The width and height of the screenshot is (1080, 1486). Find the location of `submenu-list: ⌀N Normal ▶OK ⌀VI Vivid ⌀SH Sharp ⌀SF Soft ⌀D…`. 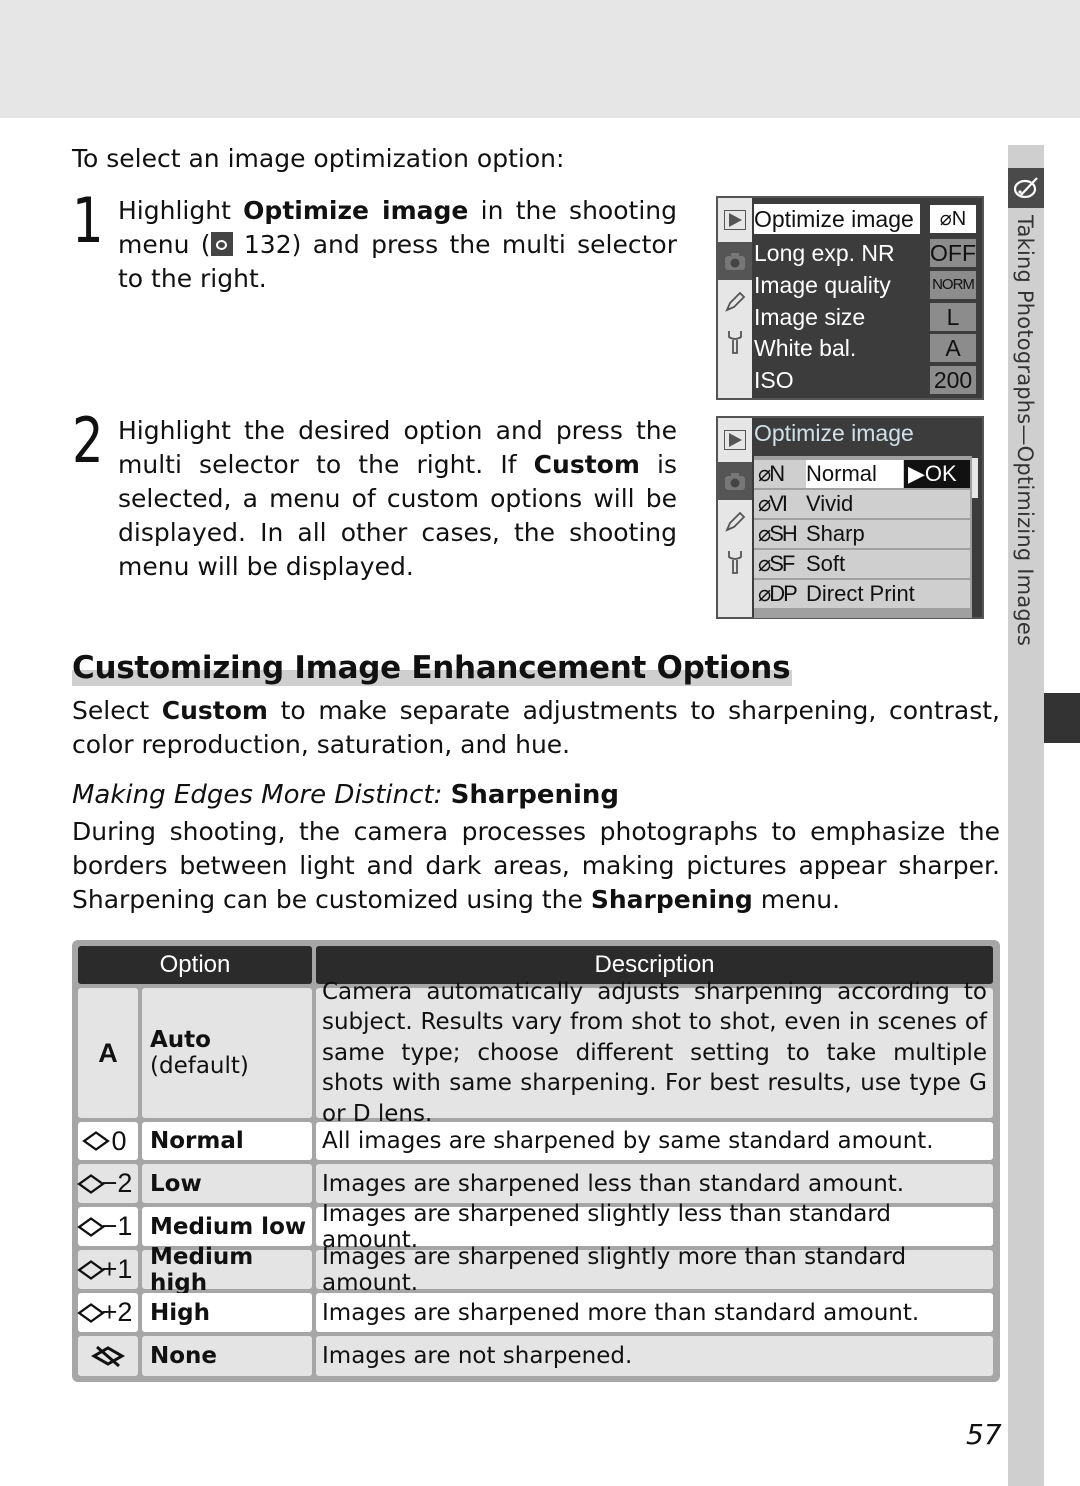

submenu-list: ⌀N Normal ▶OK ⌀VI Vivid ⌀SH Sharp ⌀SF Soft ⌀D… is located at coordinates (863, 537).